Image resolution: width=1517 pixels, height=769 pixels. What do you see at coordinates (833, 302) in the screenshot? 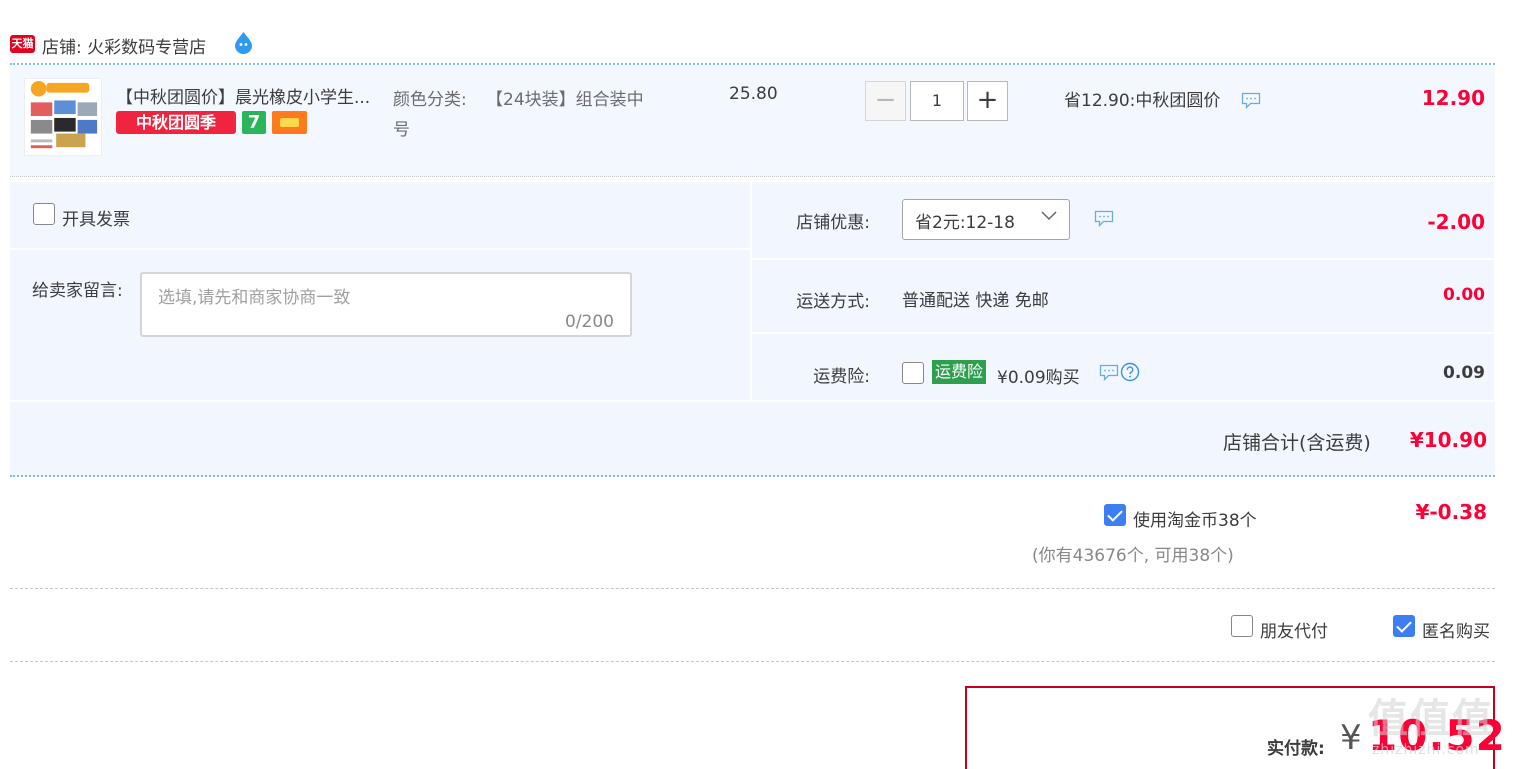
I see `shipping-method-label: 运送方式:` at bounding box center [833, 302].